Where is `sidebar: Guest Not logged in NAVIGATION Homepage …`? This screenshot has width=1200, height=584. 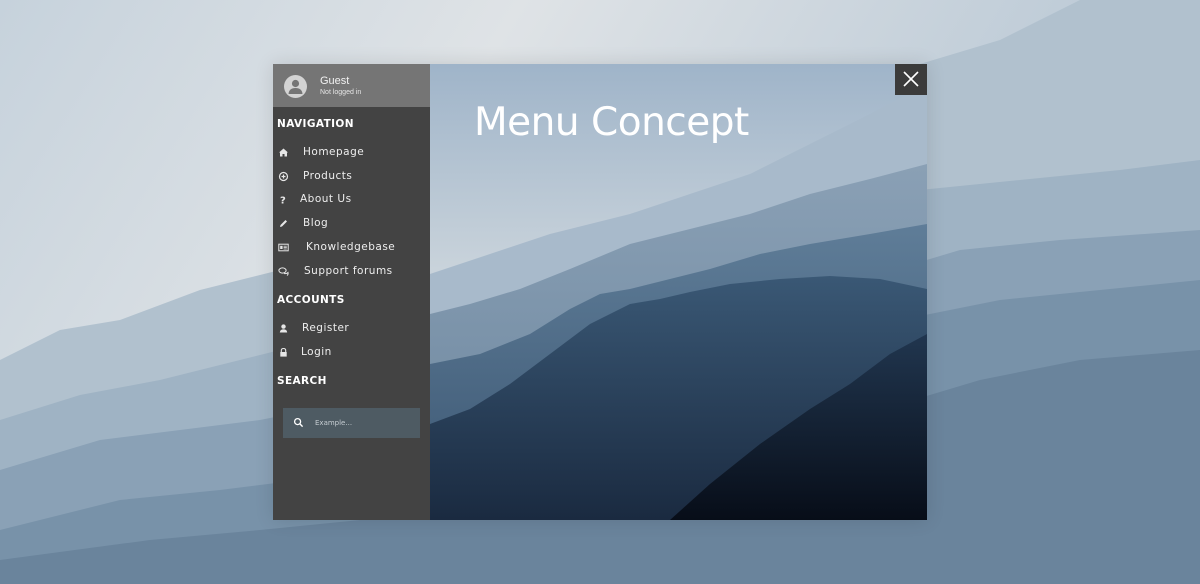
sidebar: Guest Not logged in NAVIGATION Homepage … is located at coordinates (351, 292).